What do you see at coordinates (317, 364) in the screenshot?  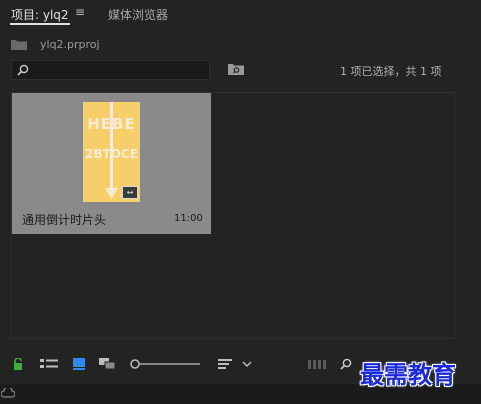 I see `automate-icon` at bounding box center [317, 364].